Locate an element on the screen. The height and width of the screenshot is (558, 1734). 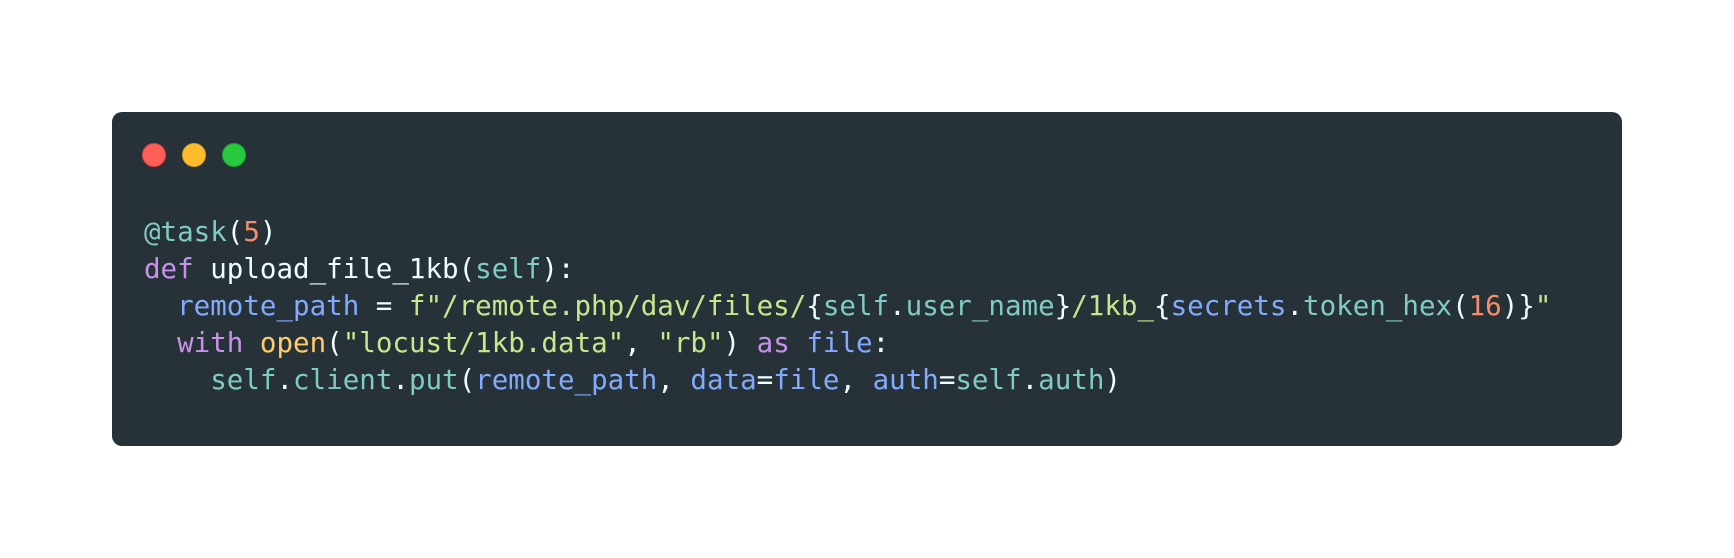
code-token: secrets is located at coordinates (1228, 306).